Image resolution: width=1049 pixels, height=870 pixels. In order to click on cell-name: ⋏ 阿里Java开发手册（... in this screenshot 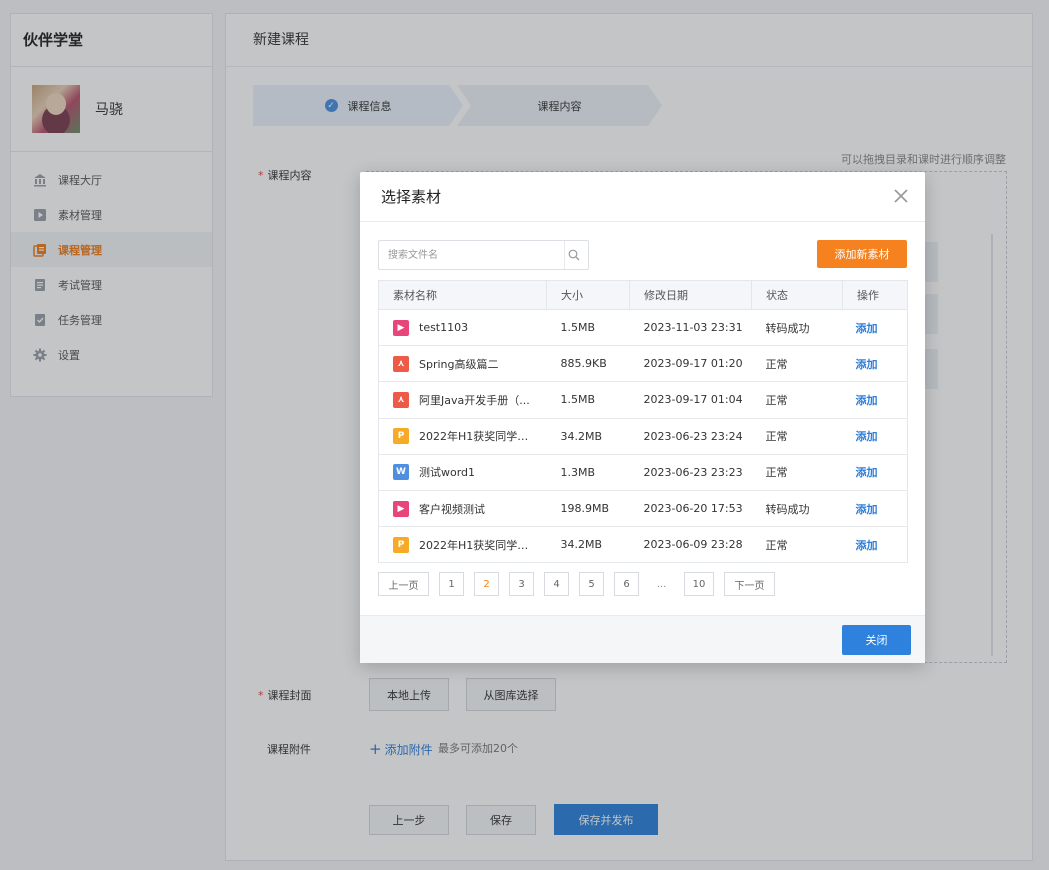, I will do `click(462, 400)`.